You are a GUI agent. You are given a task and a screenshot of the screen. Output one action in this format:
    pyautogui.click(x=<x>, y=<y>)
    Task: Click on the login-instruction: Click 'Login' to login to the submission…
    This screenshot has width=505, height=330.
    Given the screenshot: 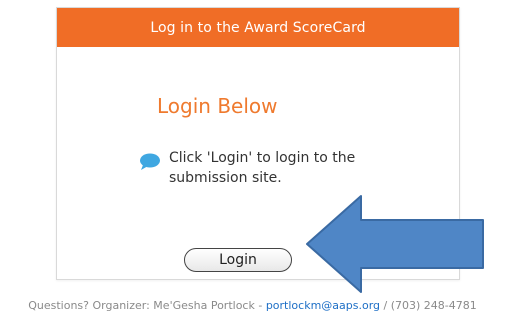 What is the action you would take?
    pyautogui.click(x=269, y=168)
    